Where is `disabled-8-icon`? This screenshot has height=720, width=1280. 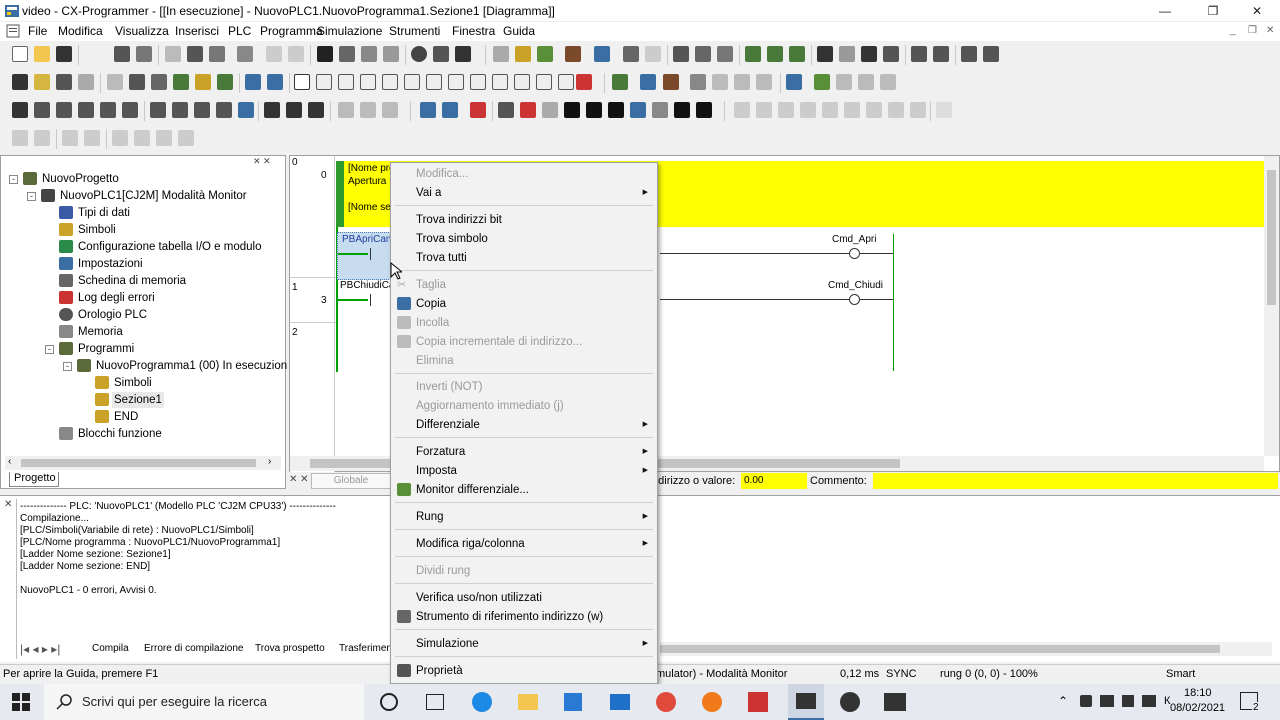 disabled-8-icon is located at coordinates (896, 110).